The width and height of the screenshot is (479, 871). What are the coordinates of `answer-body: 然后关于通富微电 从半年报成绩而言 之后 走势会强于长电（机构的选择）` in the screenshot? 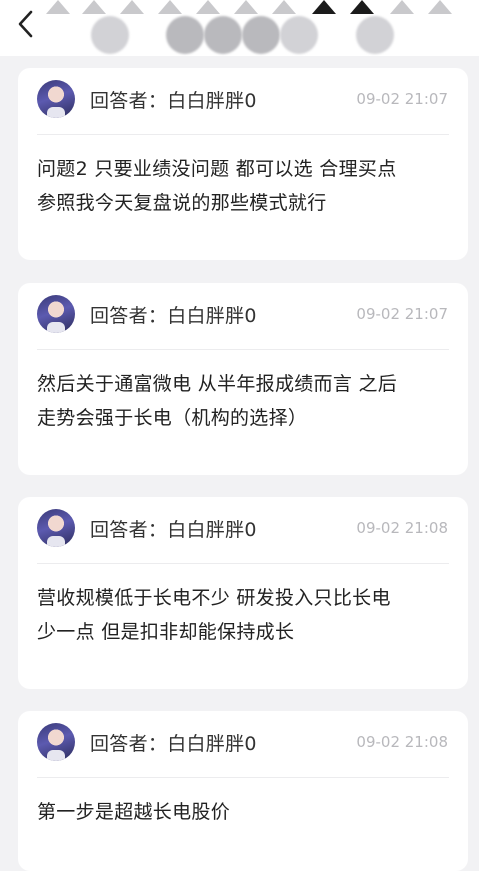 It's located at (217, 401).